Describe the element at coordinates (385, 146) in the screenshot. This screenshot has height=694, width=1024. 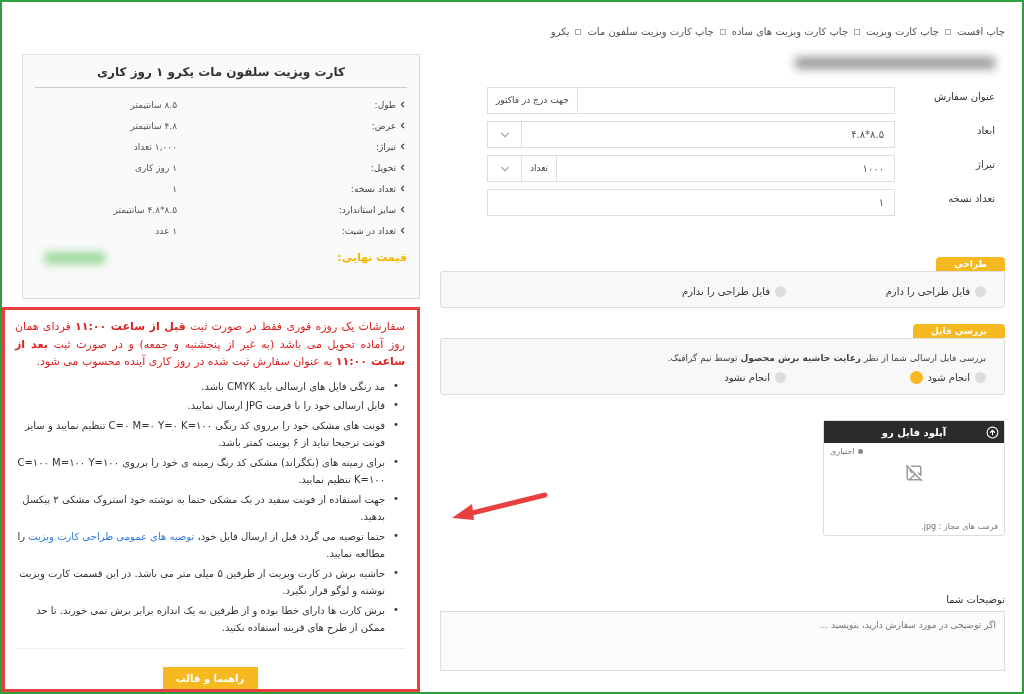
I see `spec-label: تیراژ:` at that location.